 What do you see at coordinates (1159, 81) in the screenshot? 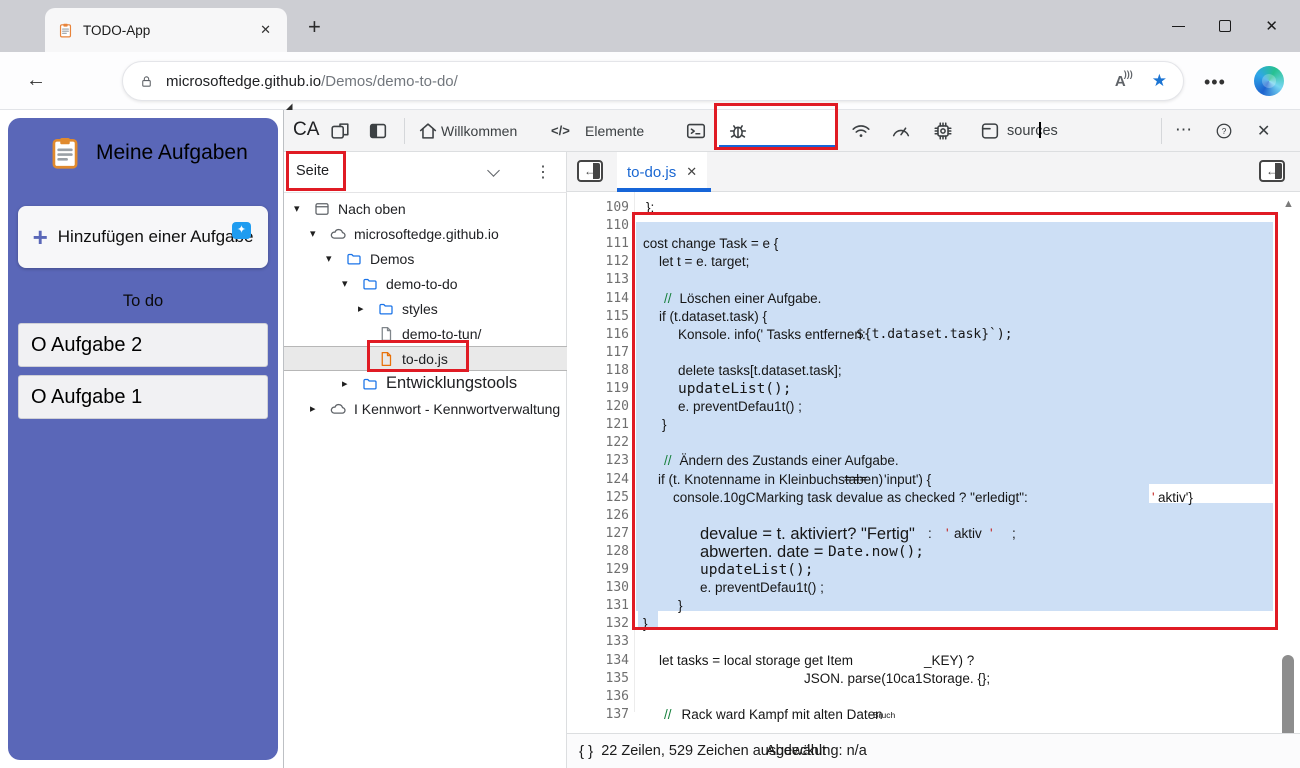
I see `favorite-star-icon: ★` at bounding box center [1159, 81].